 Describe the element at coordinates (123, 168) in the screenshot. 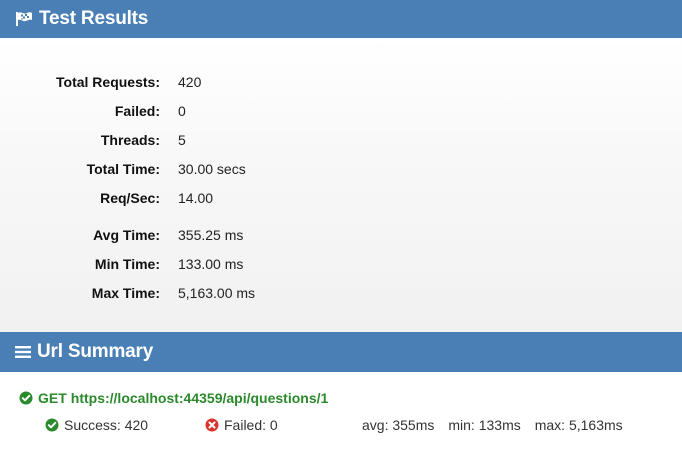

I see `stat-label: Total Time:` at that location.